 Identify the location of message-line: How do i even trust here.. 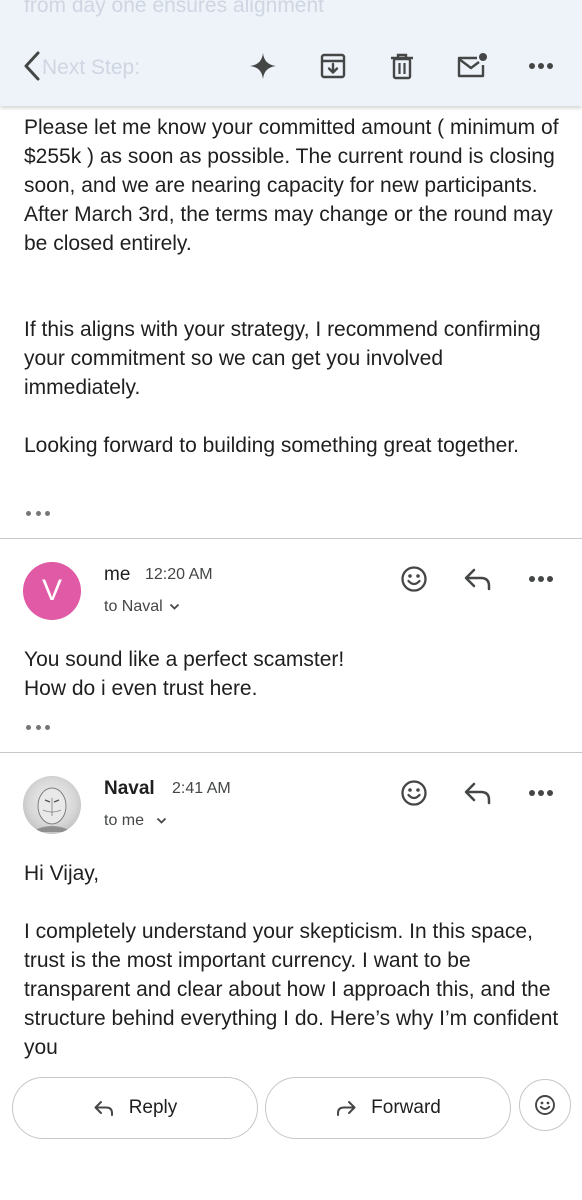
(141, 688).